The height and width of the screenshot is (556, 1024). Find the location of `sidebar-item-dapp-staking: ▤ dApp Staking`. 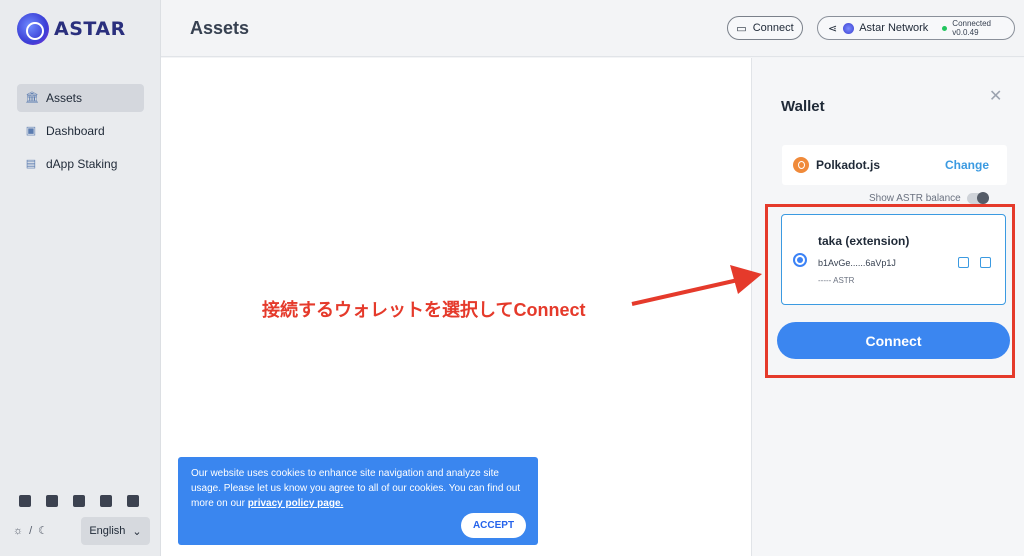

sidebar-item-dapp-staking: ▤ dApp Staking is located at coordinates (80, 164).